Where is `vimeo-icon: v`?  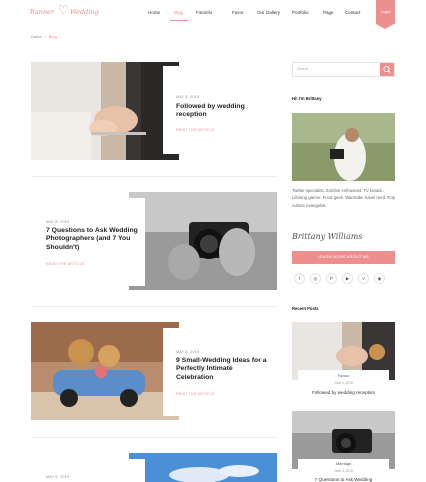
vimeo-icon: v is located at coordinates (363, 278).